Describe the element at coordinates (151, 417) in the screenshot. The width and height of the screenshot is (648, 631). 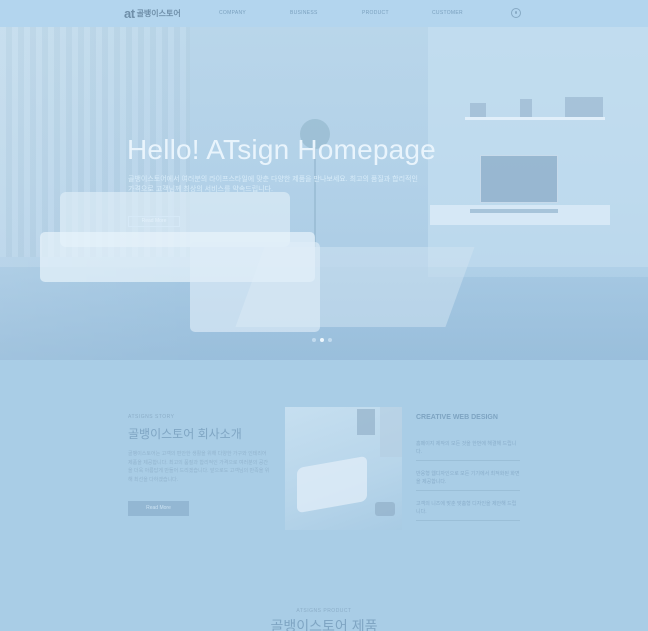
I see `about-tag: ATSIGNS STORY` at that location.